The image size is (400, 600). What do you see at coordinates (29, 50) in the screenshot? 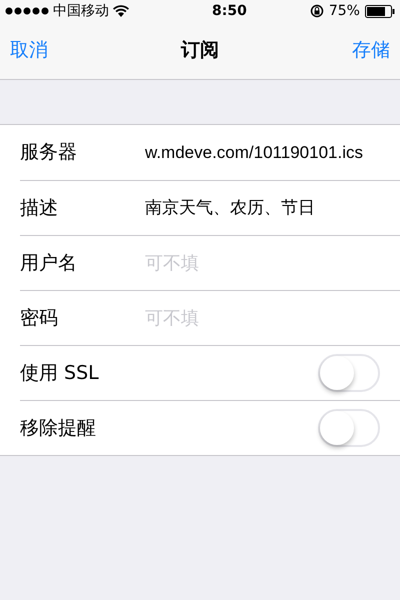
I see `cancel-button: 取消` at bounding box center [29, 50].